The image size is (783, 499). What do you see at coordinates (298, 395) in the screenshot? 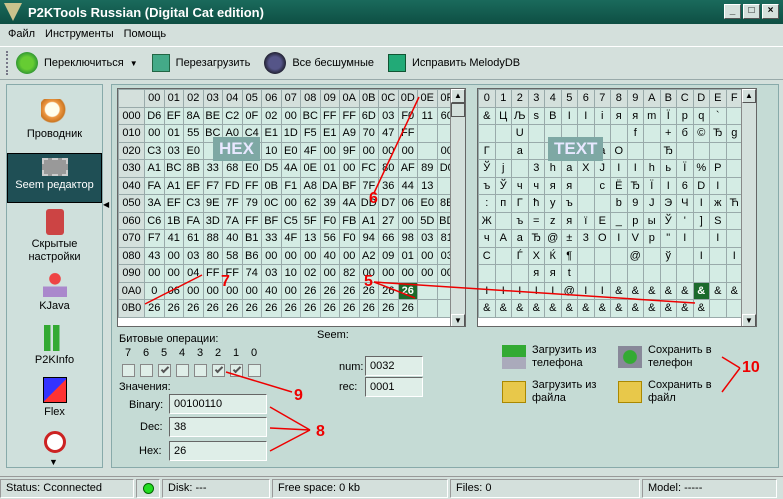
I see `annotation-9: 9` at bounding box center [298, 395].